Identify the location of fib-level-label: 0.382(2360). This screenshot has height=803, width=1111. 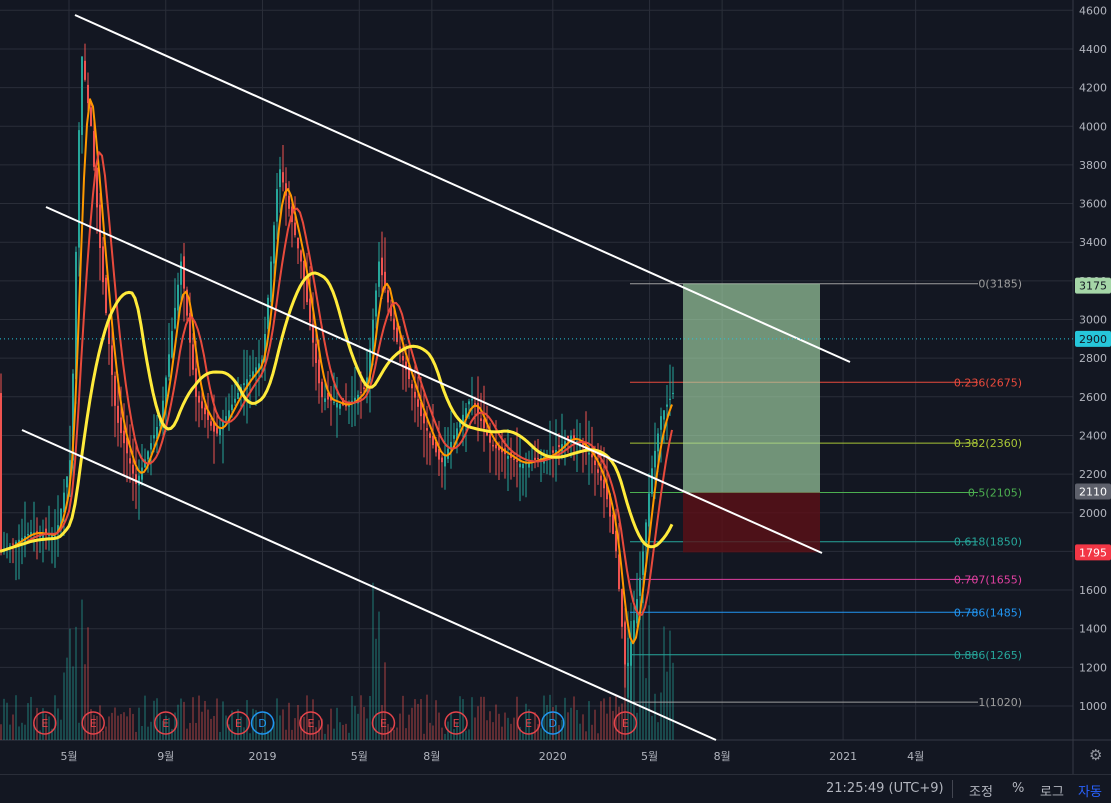
(988, 443).